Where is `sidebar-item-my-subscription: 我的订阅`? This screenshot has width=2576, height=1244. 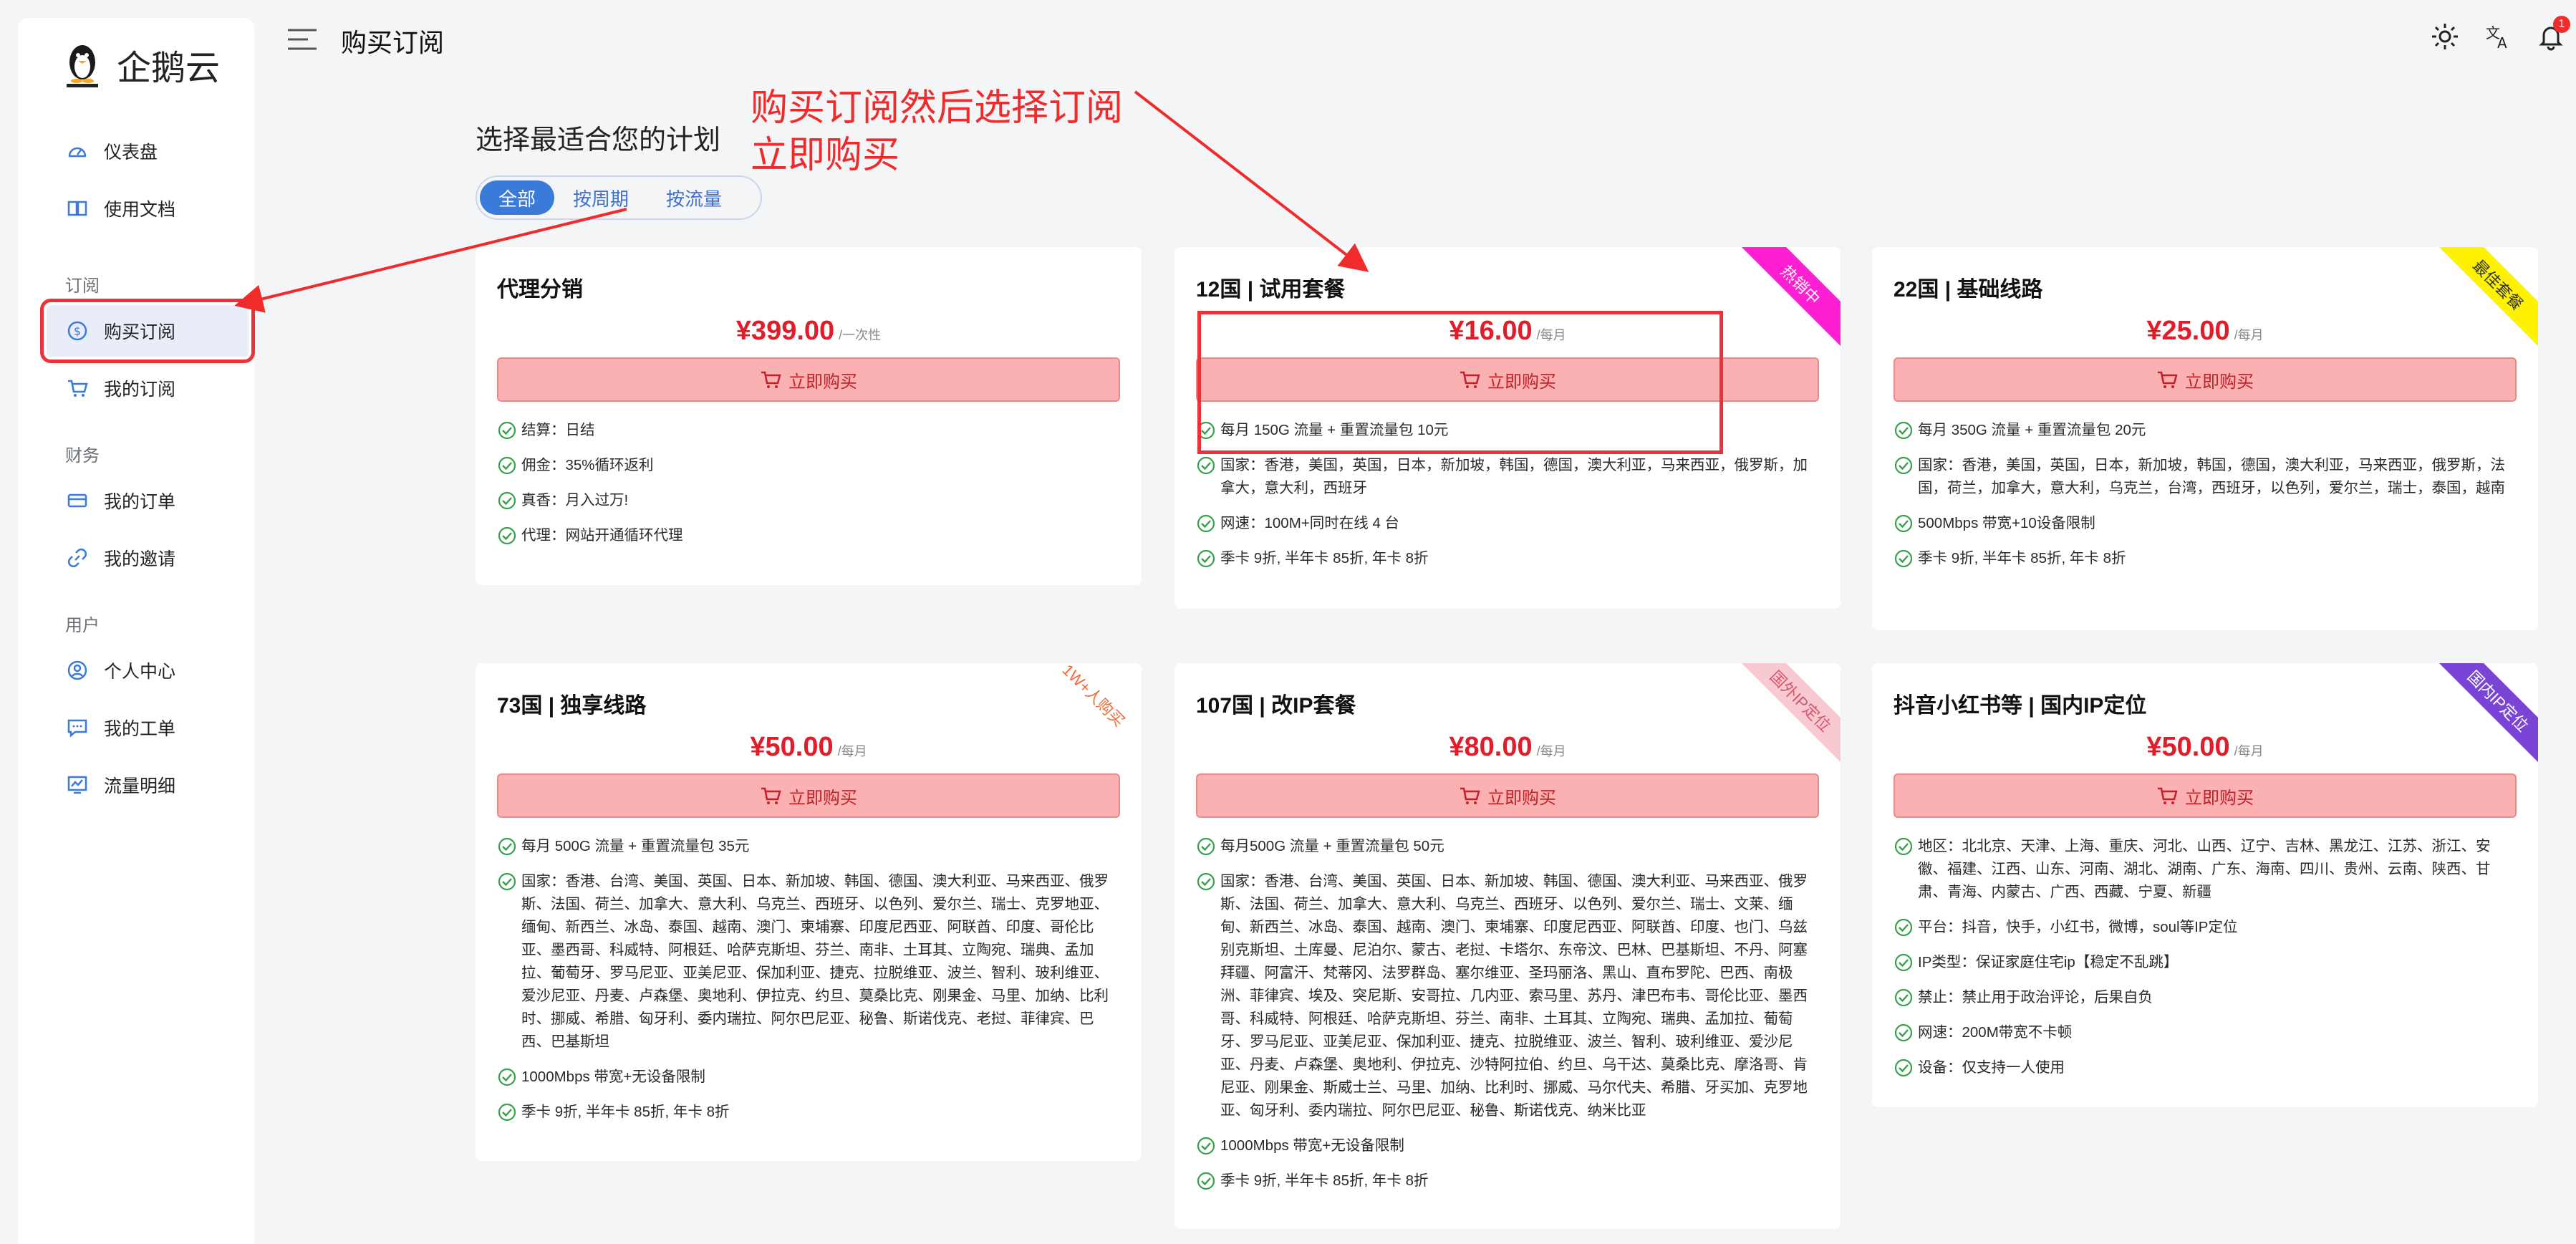
sidebar-item-my-subscription: 我的订阅 is located at coordinates (148, 388).